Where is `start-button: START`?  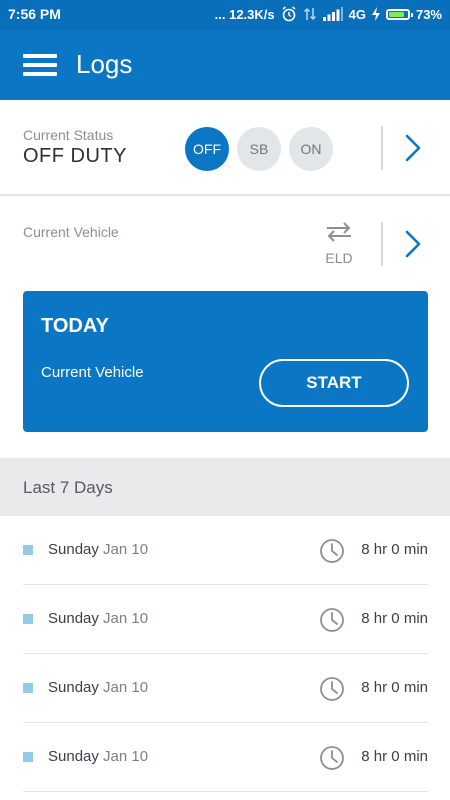
start-button: START is located at coordinates (334, 383).